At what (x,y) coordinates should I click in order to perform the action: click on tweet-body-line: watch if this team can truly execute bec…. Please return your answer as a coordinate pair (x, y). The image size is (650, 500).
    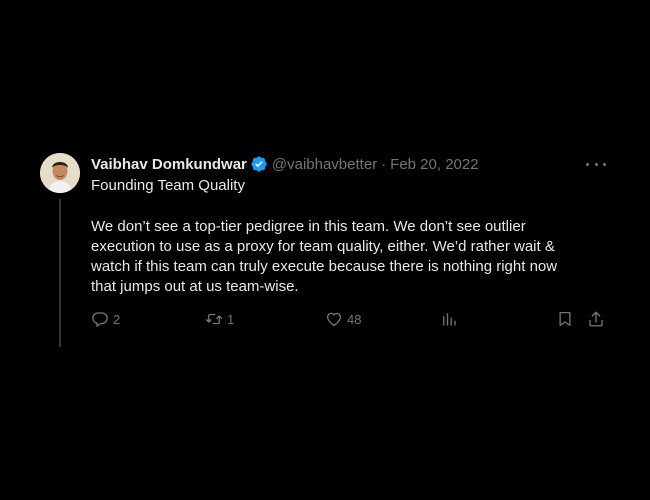
    Looking at the image, I should click on (324, 266).